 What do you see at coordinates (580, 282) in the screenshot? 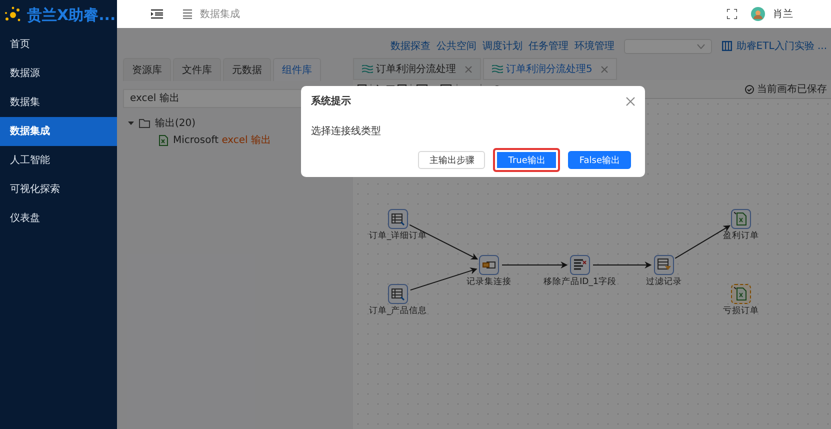
I see `node-label: 移除产品ID_1字段` at bounding box center [580, 282].